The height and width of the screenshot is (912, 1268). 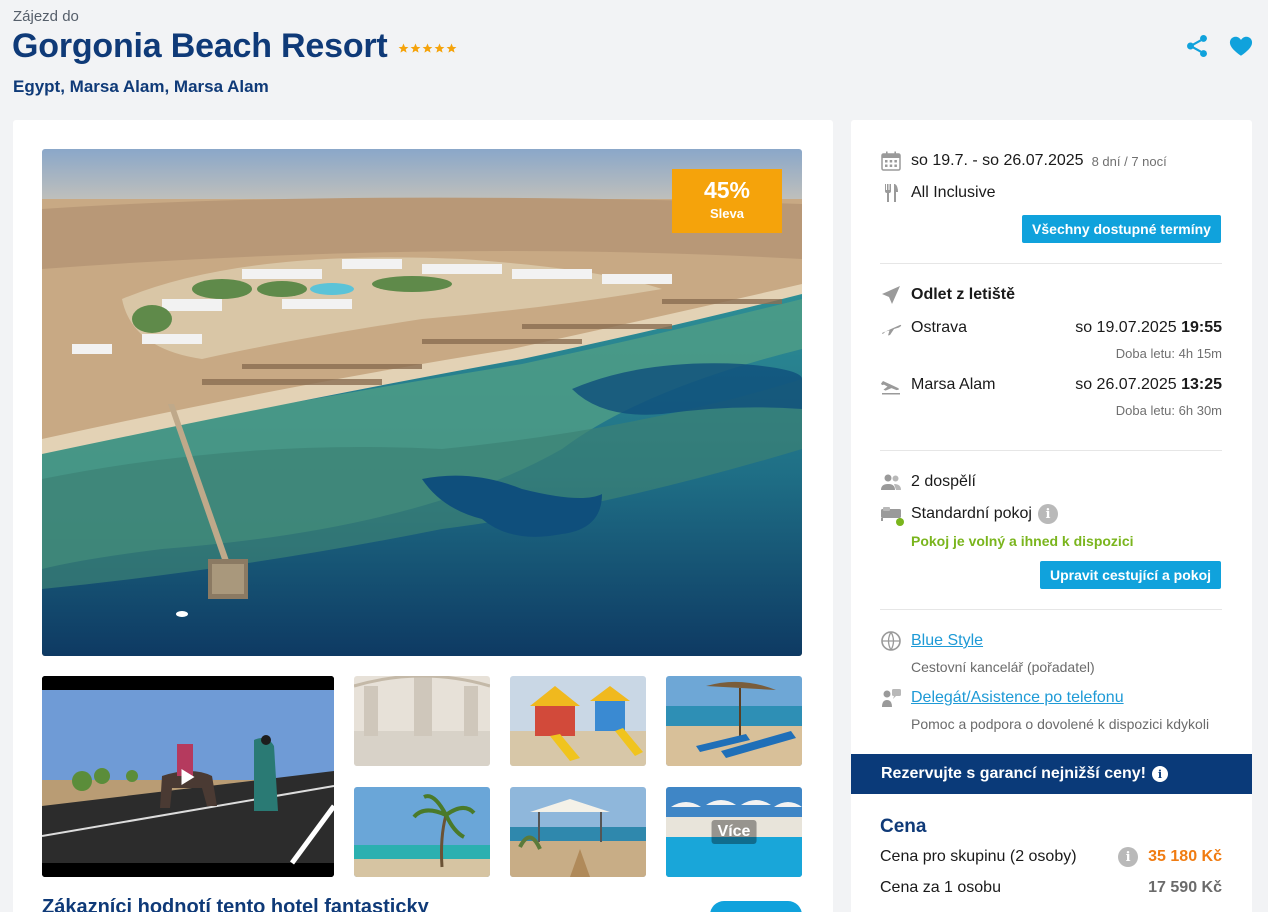 What do you see at coordinates (891, 328) in the screenshot?
I see `takeoff-icon` at bounding box center [891, 328].